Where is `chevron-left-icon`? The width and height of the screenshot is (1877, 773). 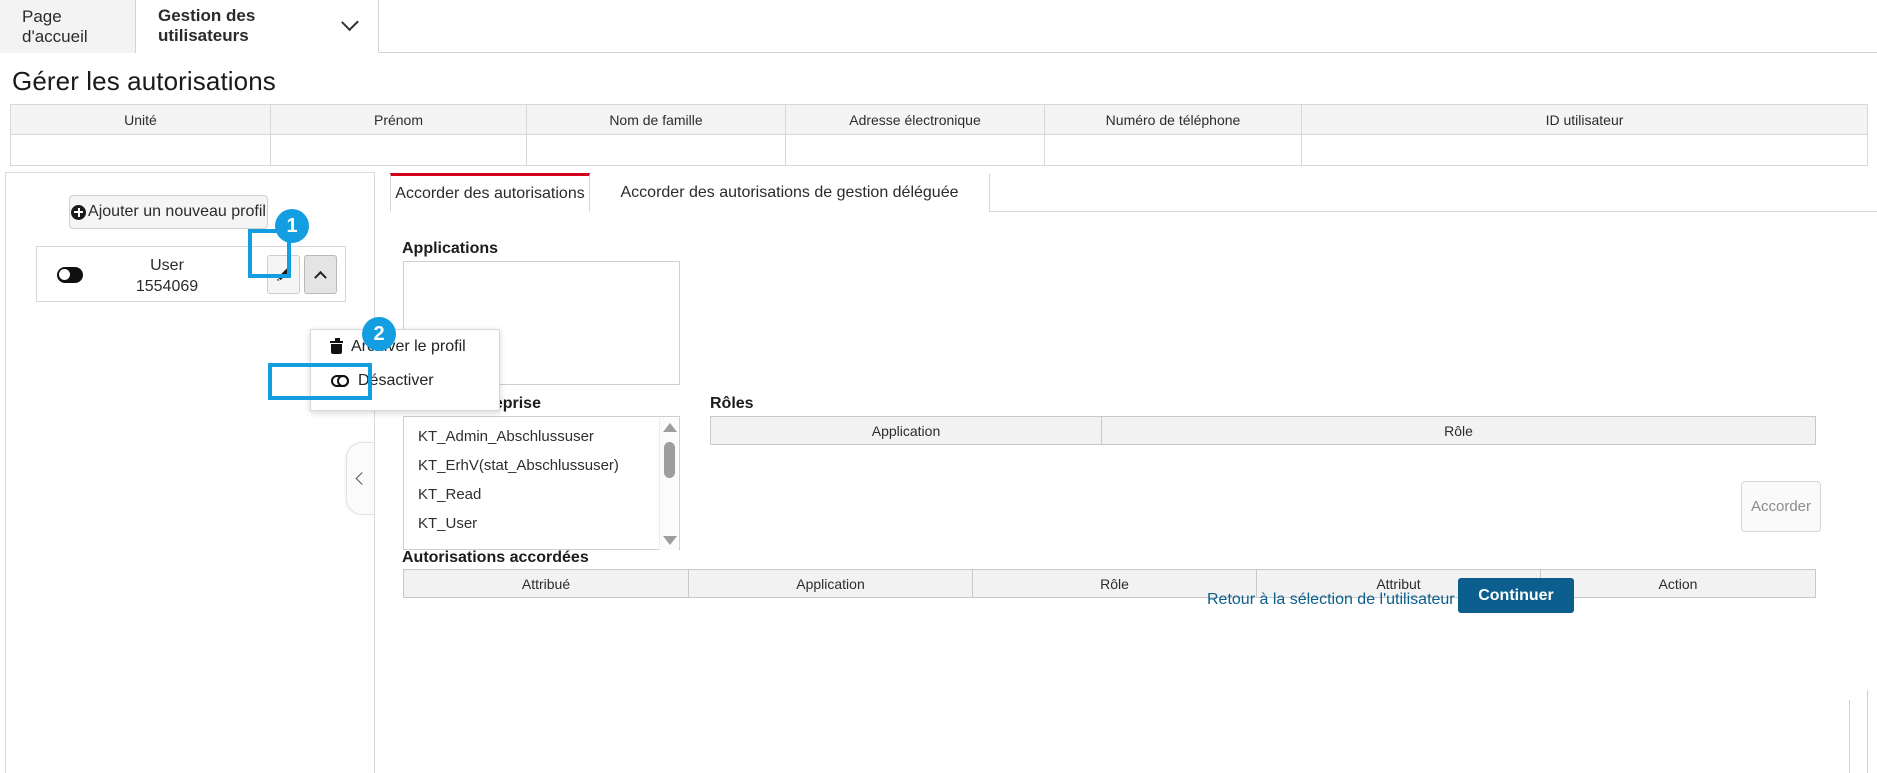 chevron-left-icon is located at coordinates (362, 478).